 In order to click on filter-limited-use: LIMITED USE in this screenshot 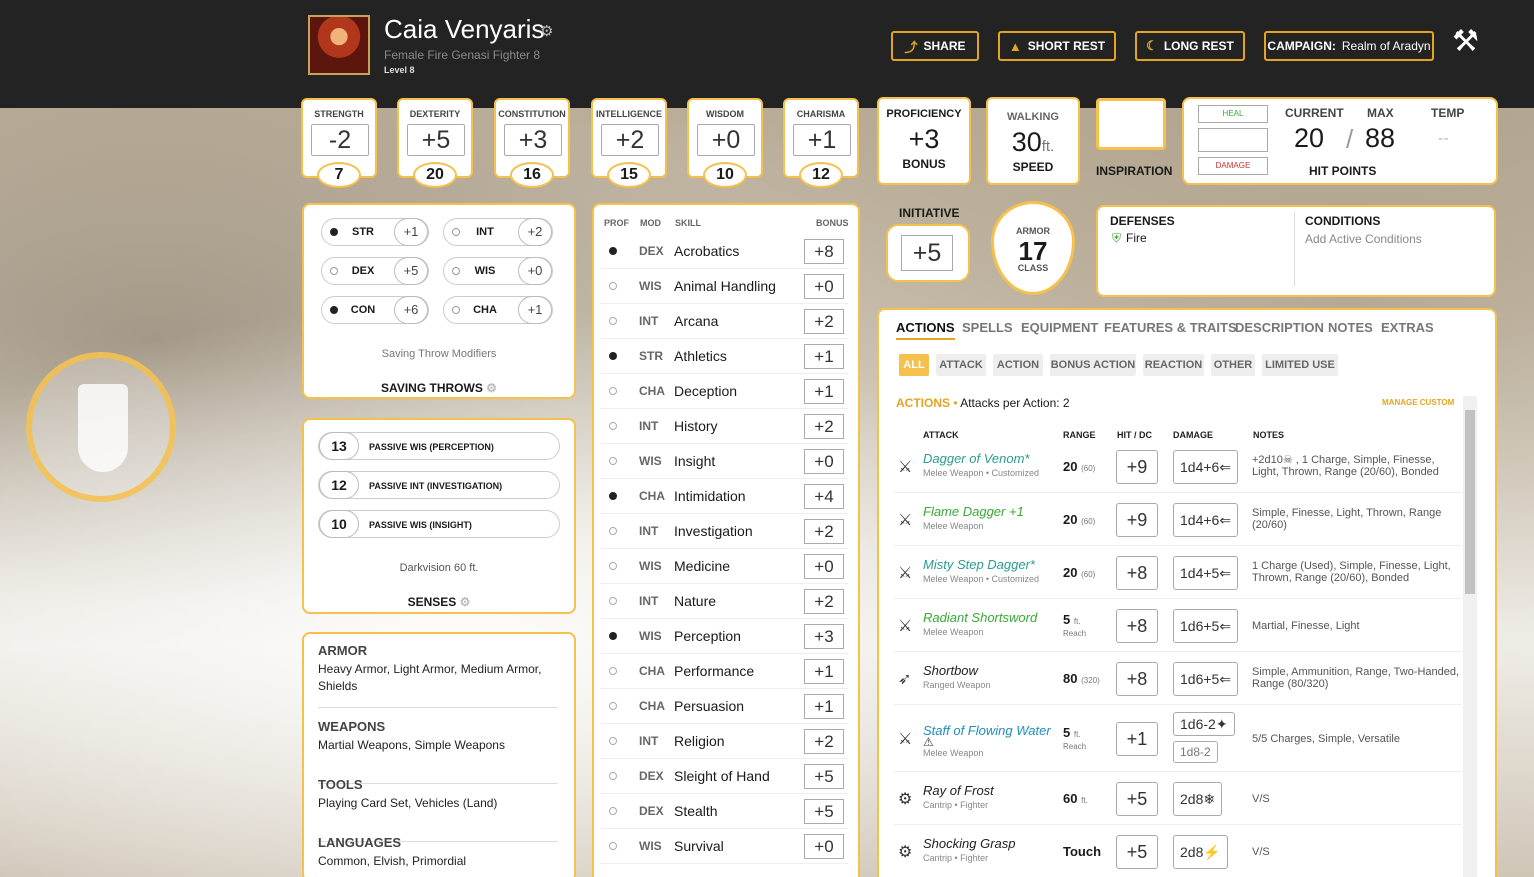, I will do `click(1300, 365)`.